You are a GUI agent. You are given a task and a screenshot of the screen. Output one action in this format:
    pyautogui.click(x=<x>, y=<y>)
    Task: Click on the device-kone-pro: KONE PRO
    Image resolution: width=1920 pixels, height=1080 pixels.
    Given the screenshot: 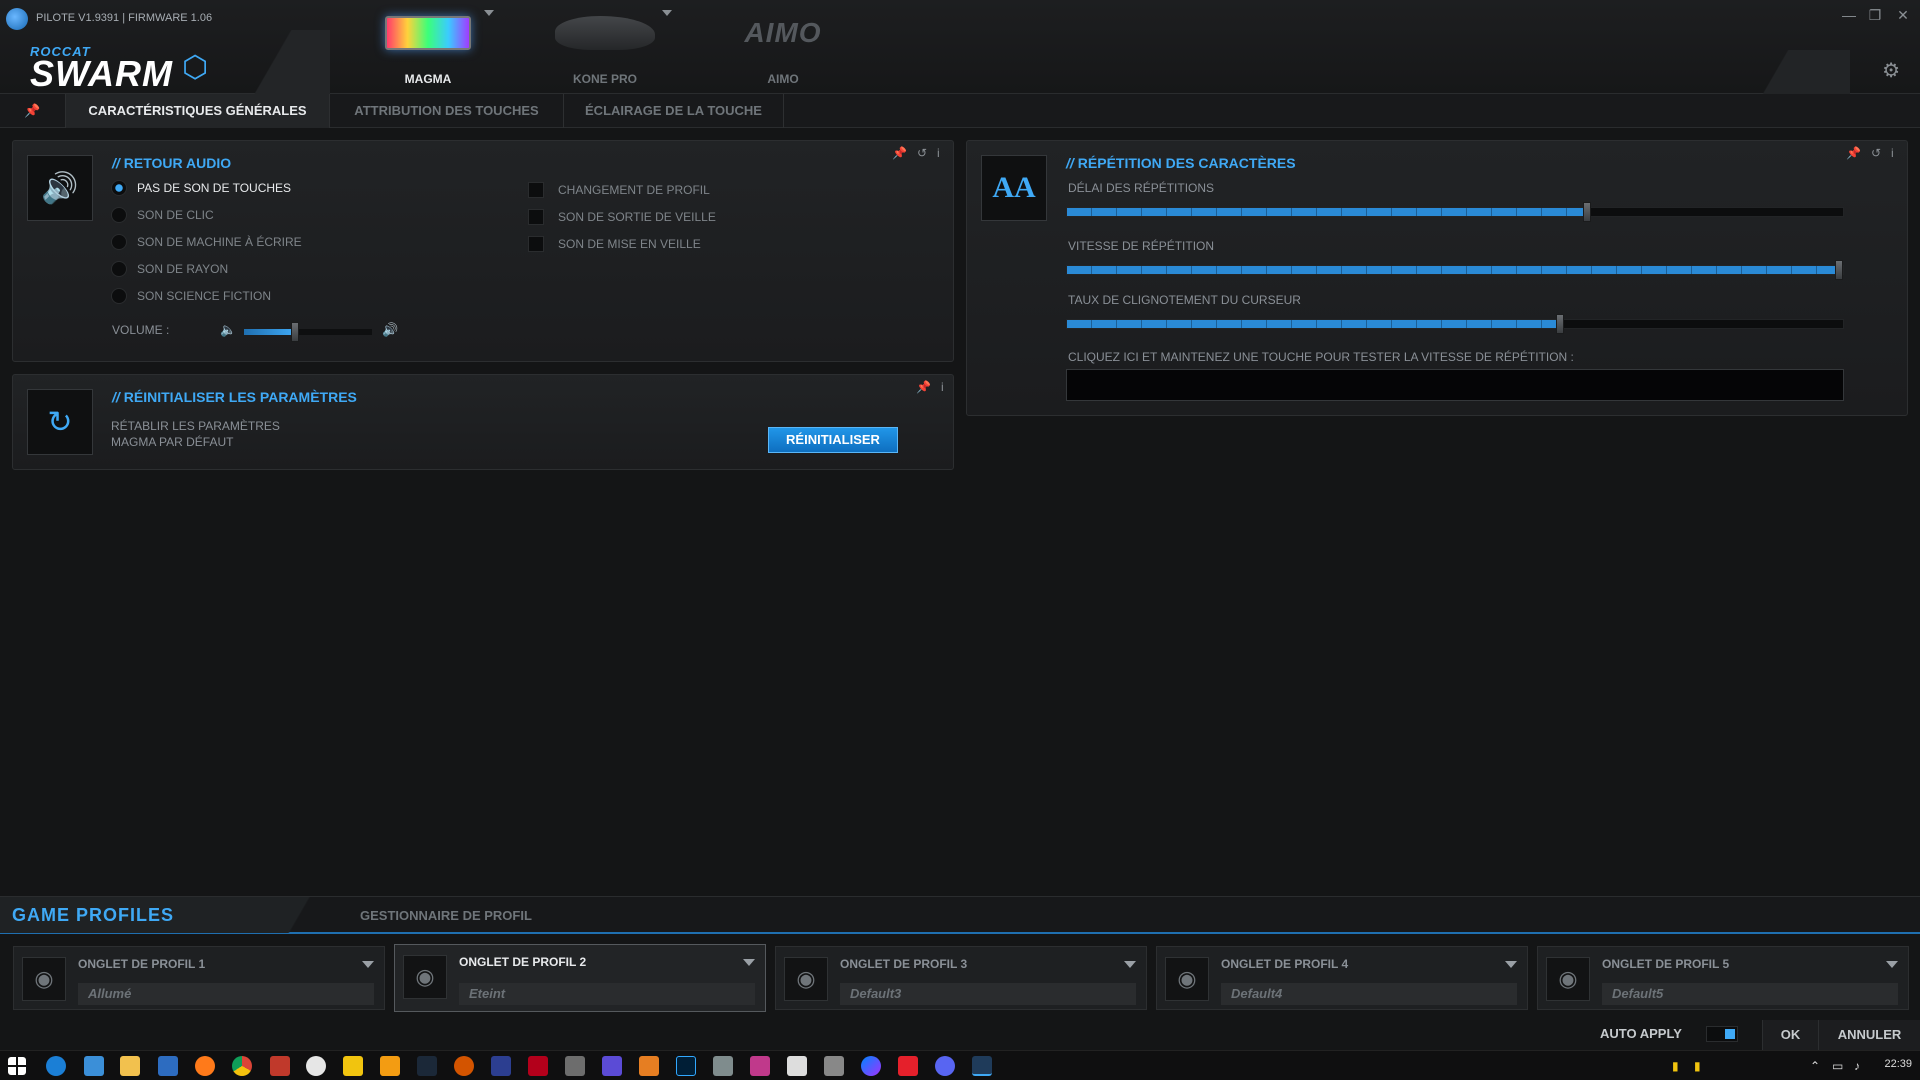 What is the action you would take?
    pyautogui.click(x=605, y=47)
    